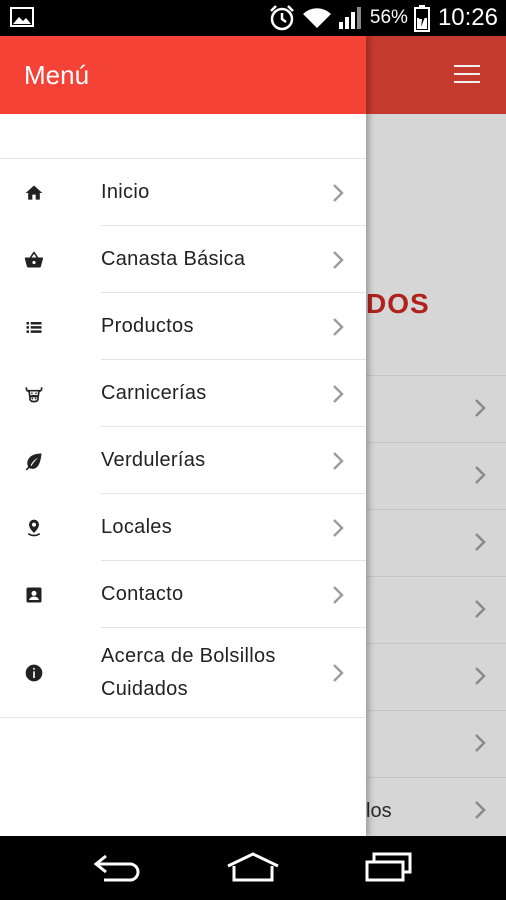 The height and width of the screenshot is (900, 506). Describe the element at coordinates (34, 527) in the screenshot. I see `location-pin-icon` at that location.